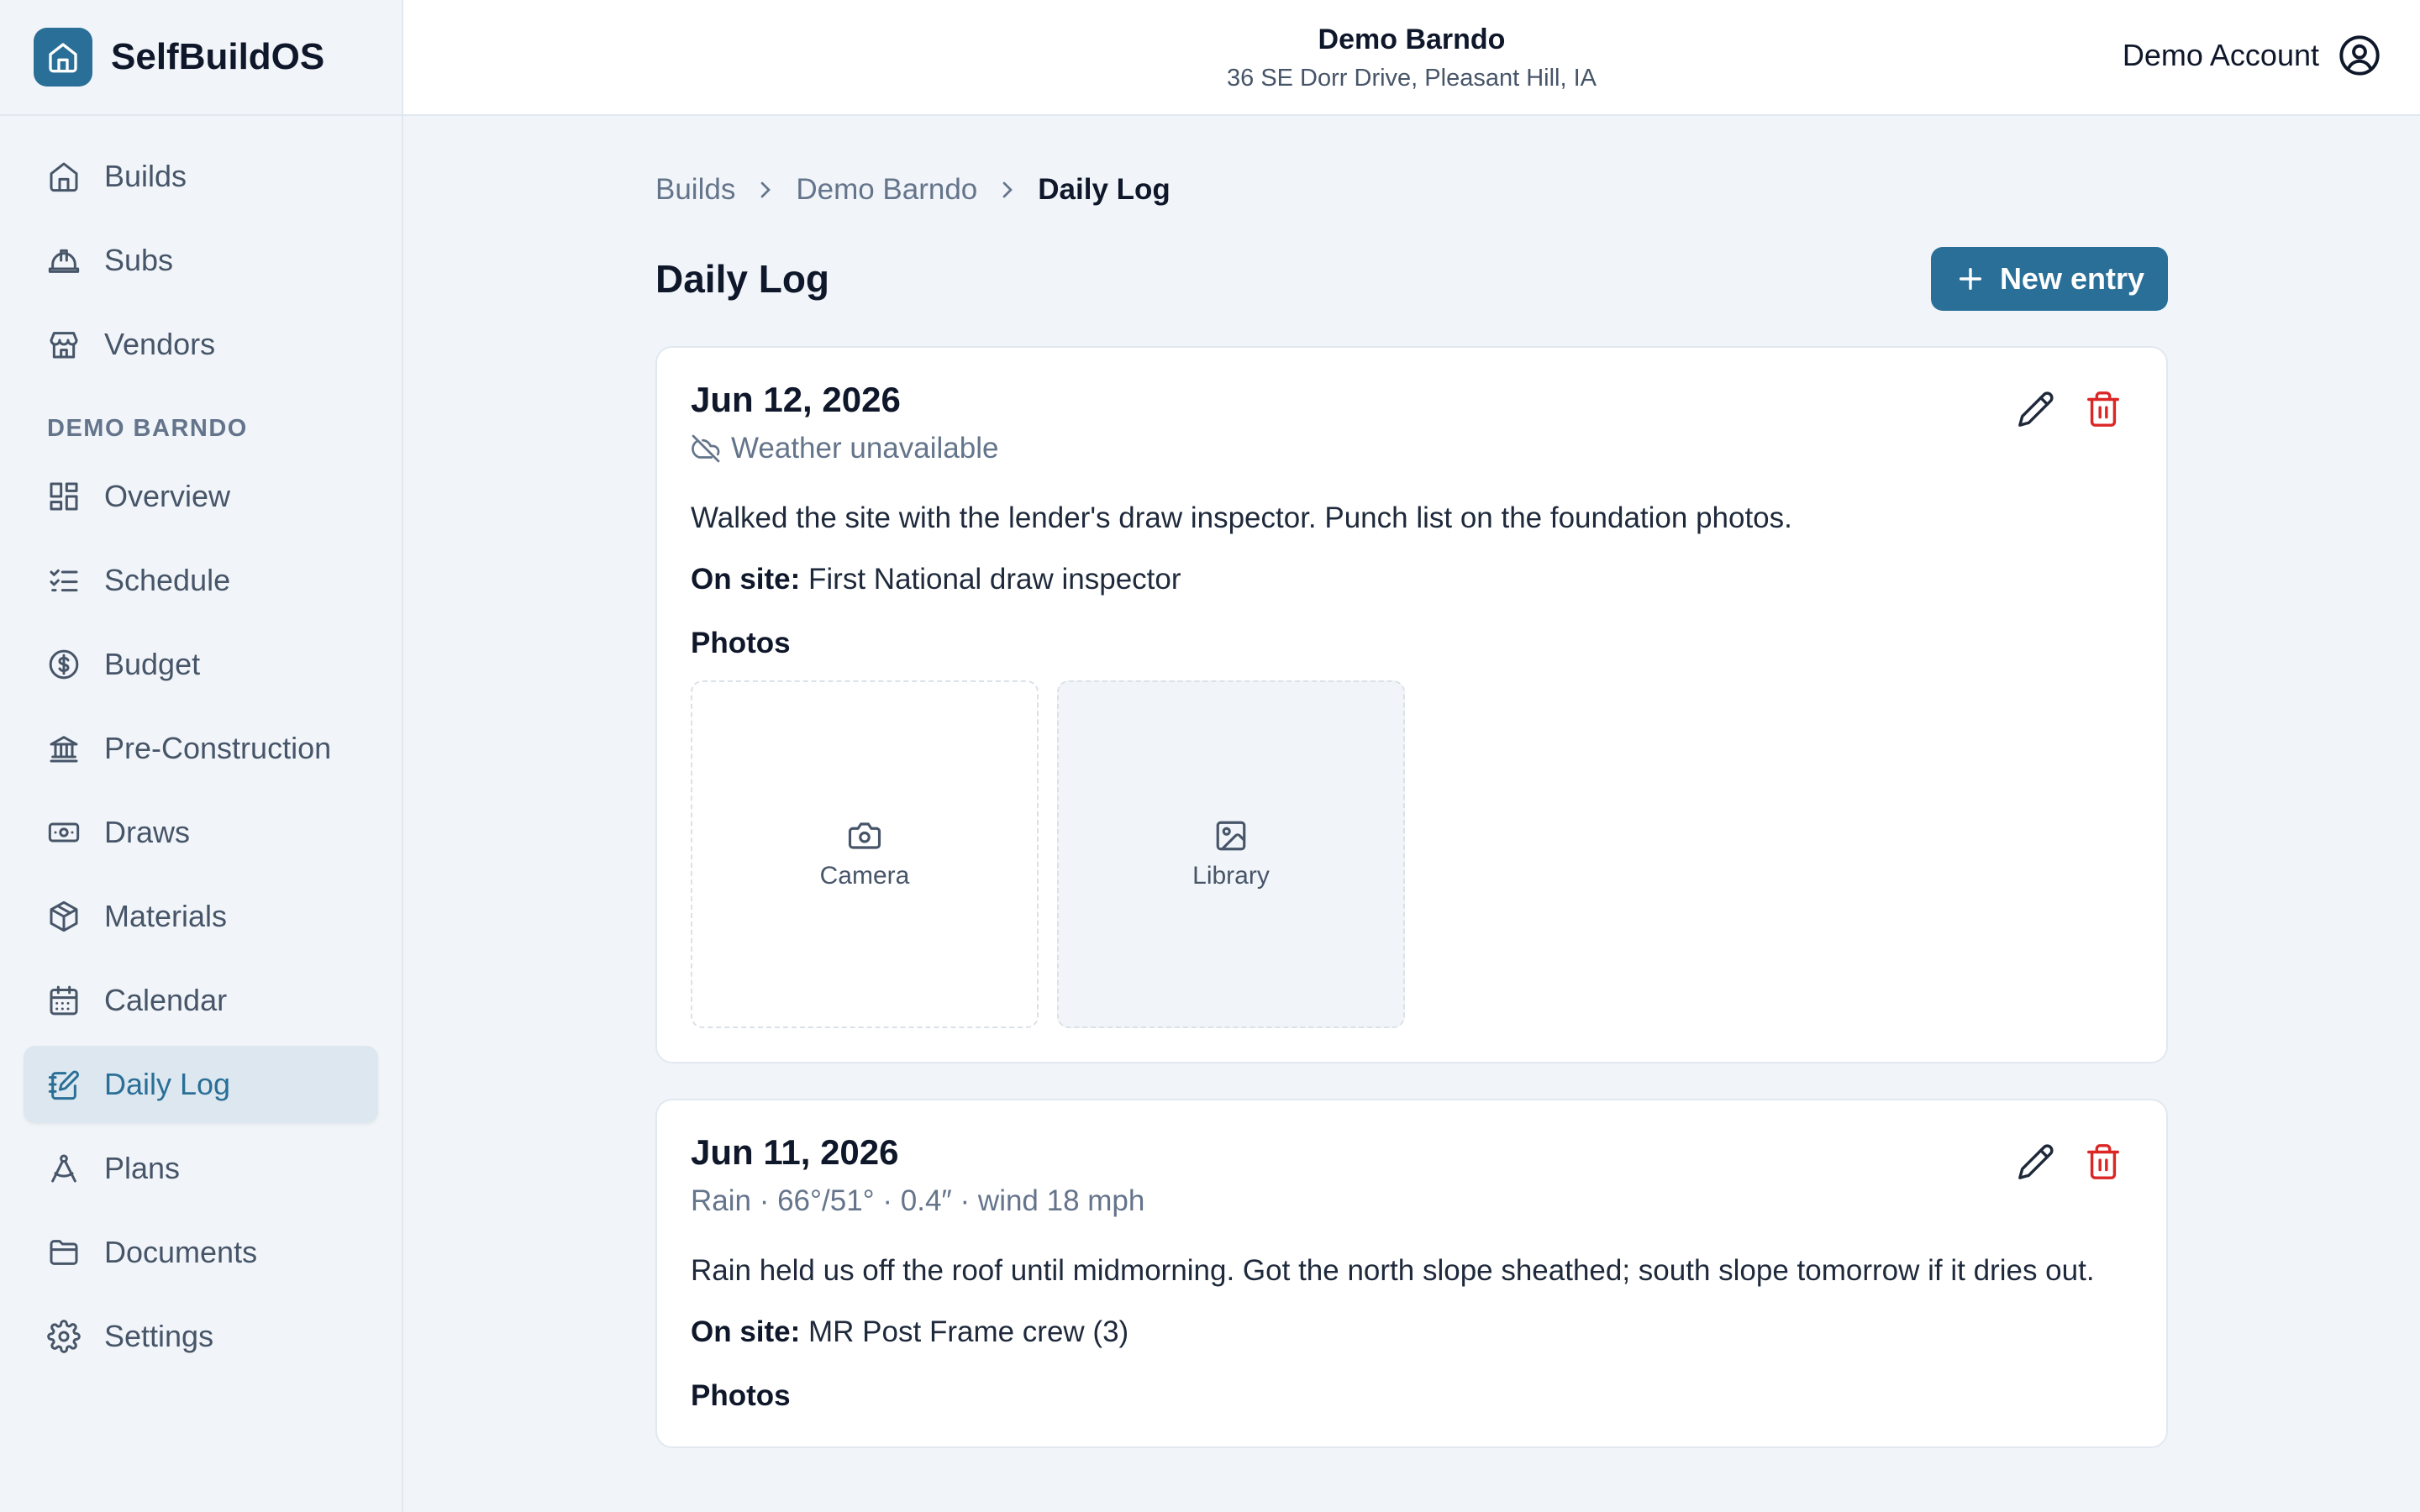  What do you see at coordinates (1411, 278) in the screenshot?
I see `title-row: Daily Log New entry` at bounding box center [1411, 278].